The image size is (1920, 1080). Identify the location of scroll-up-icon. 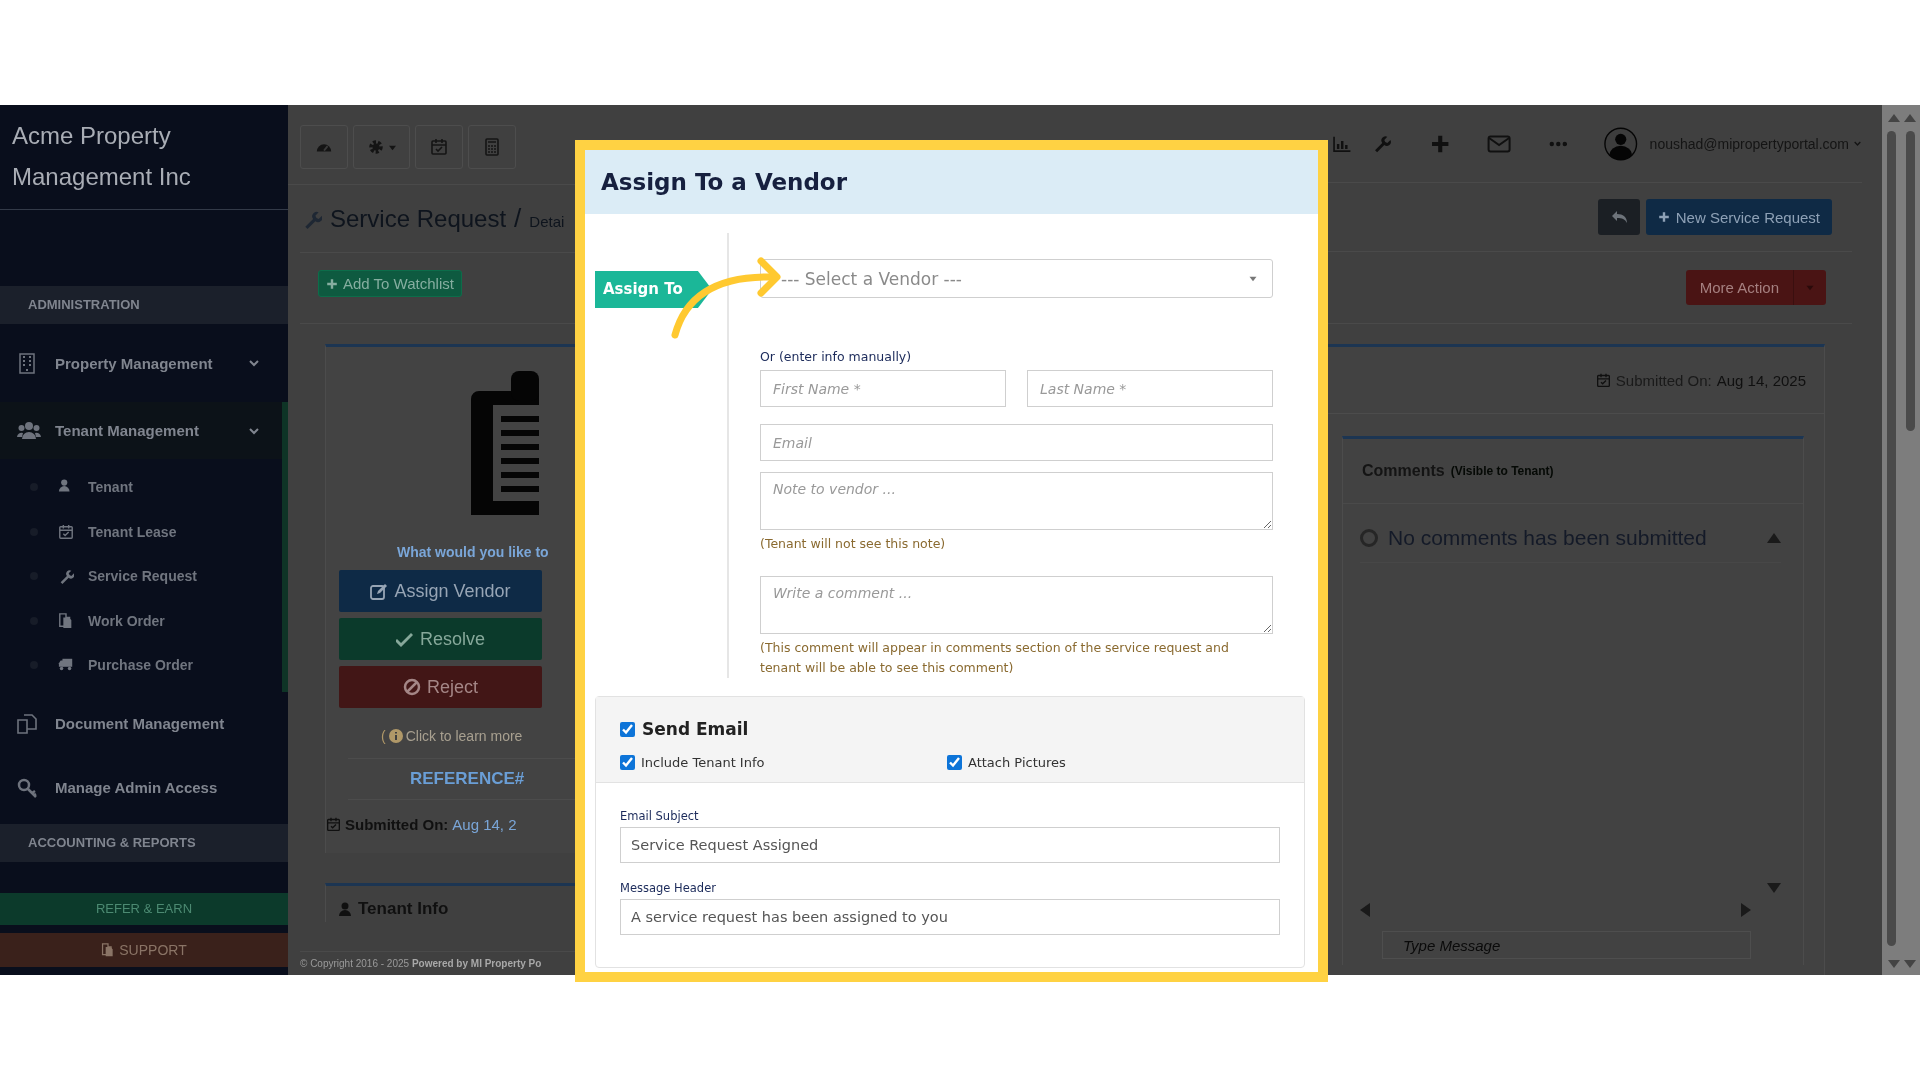
(1774, 538).